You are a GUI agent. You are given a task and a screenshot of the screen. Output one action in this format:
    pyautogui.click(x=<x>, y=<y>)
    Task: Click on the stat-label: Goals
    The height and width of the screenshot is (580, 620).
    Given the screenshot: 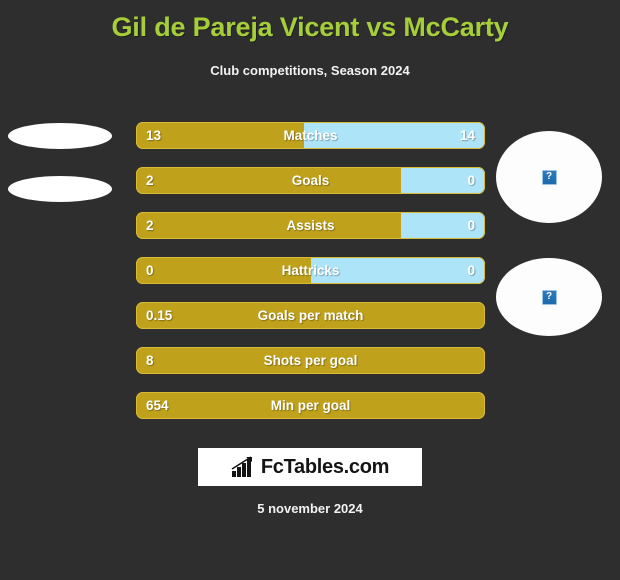 What is the action you would take?
    pyautogui.click(x=310, y=180)
    